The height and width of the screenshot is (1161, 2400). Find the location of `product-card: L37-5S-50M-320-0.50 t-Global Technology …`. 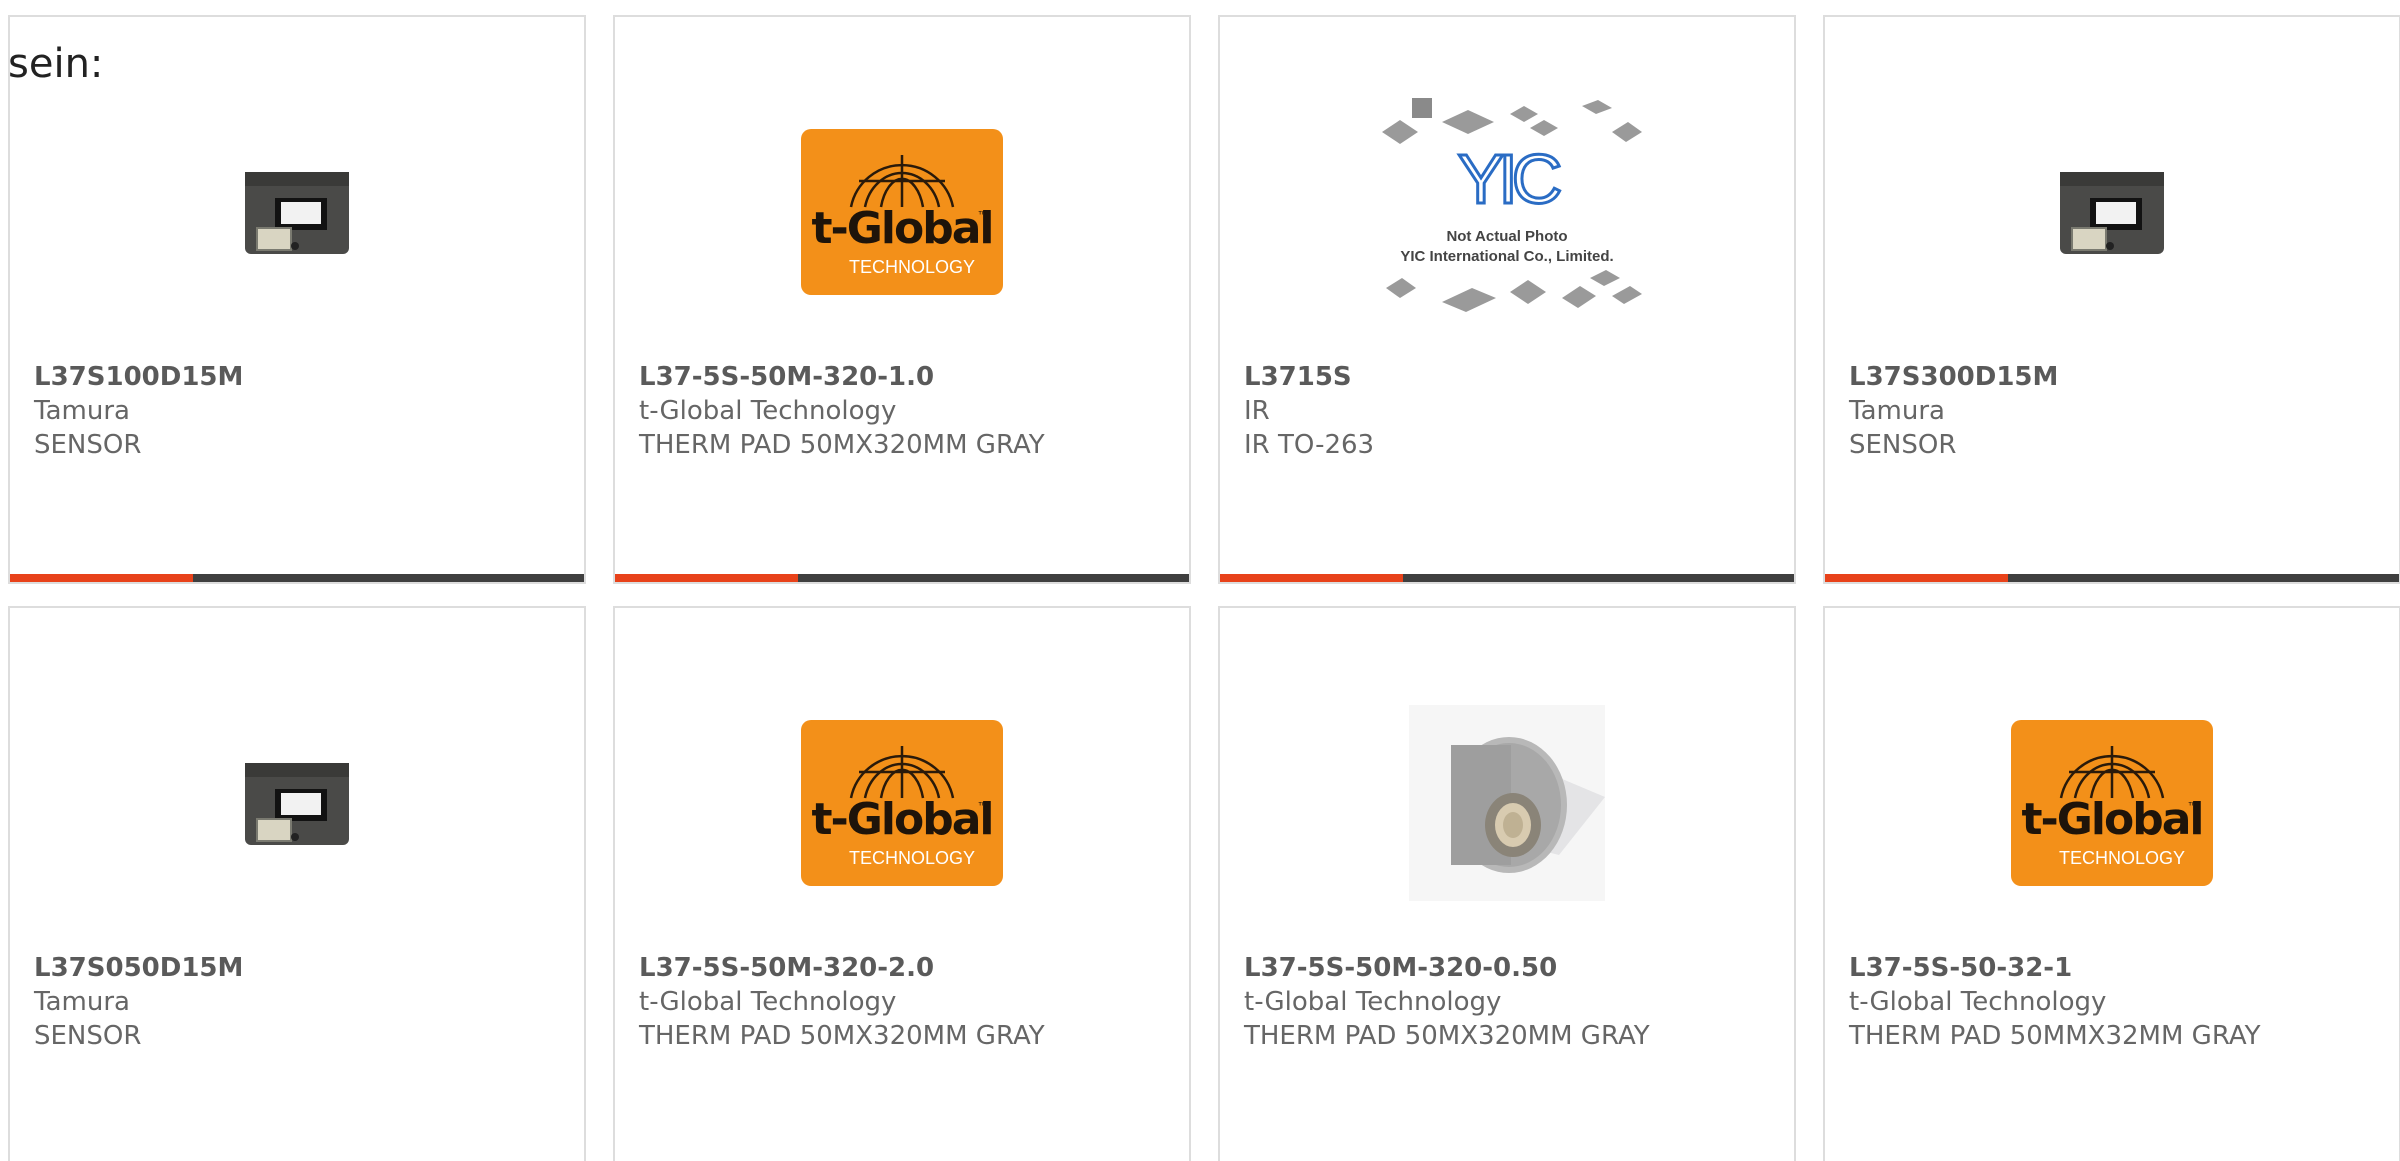

product-card: L37-5S-50M-320-0.50 t-Global Technology … is located at coordinates (1507, 883).